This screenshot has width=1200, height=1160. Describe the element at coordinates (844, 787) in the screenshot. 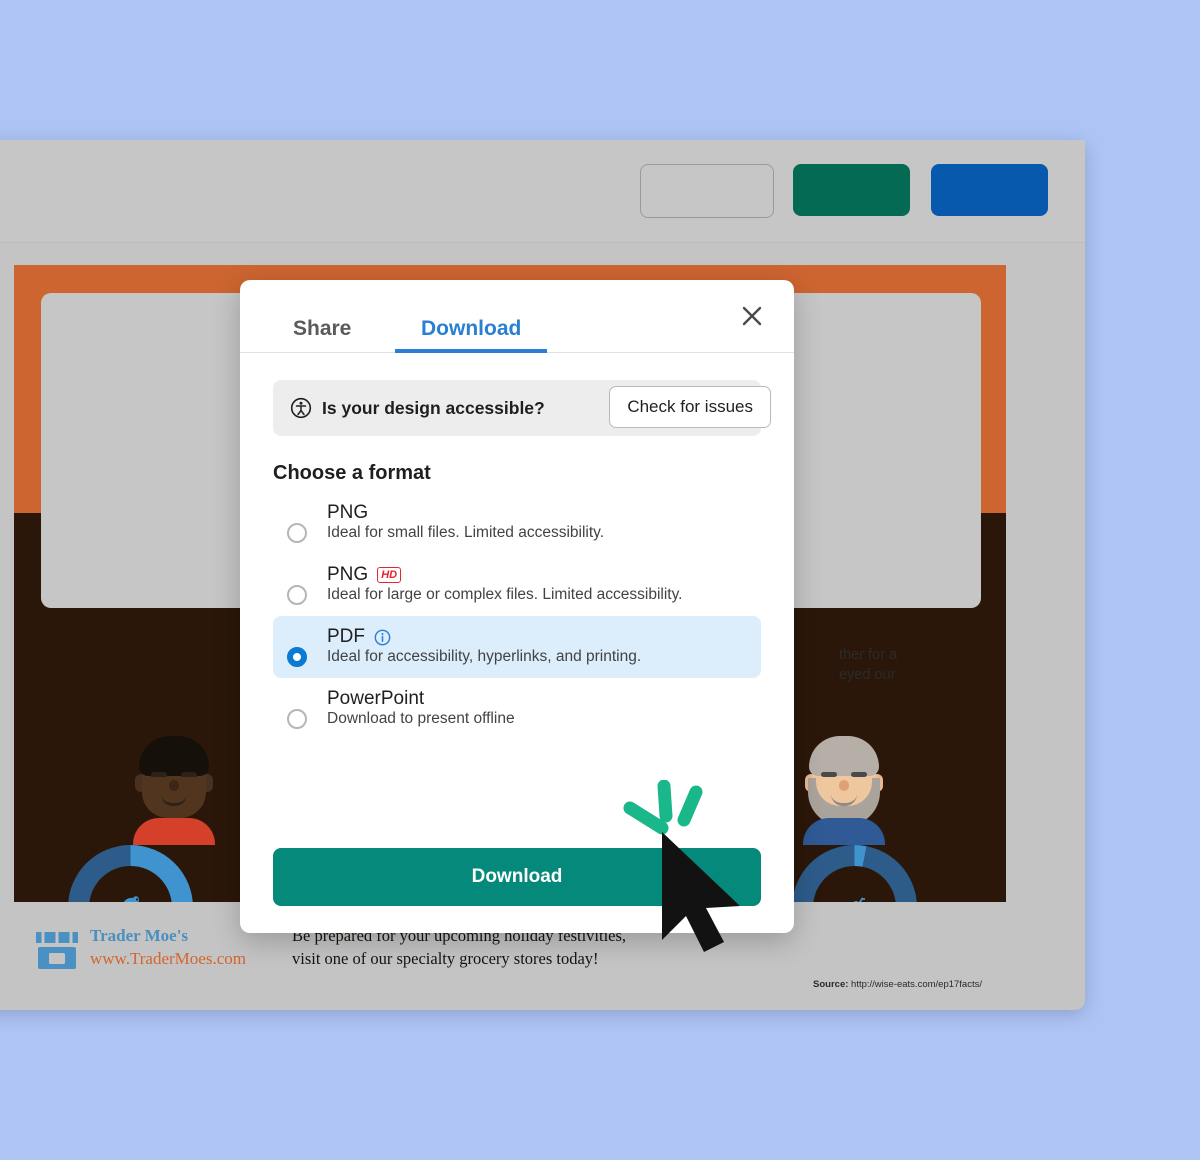

I see `avatar-person-right` at that location.